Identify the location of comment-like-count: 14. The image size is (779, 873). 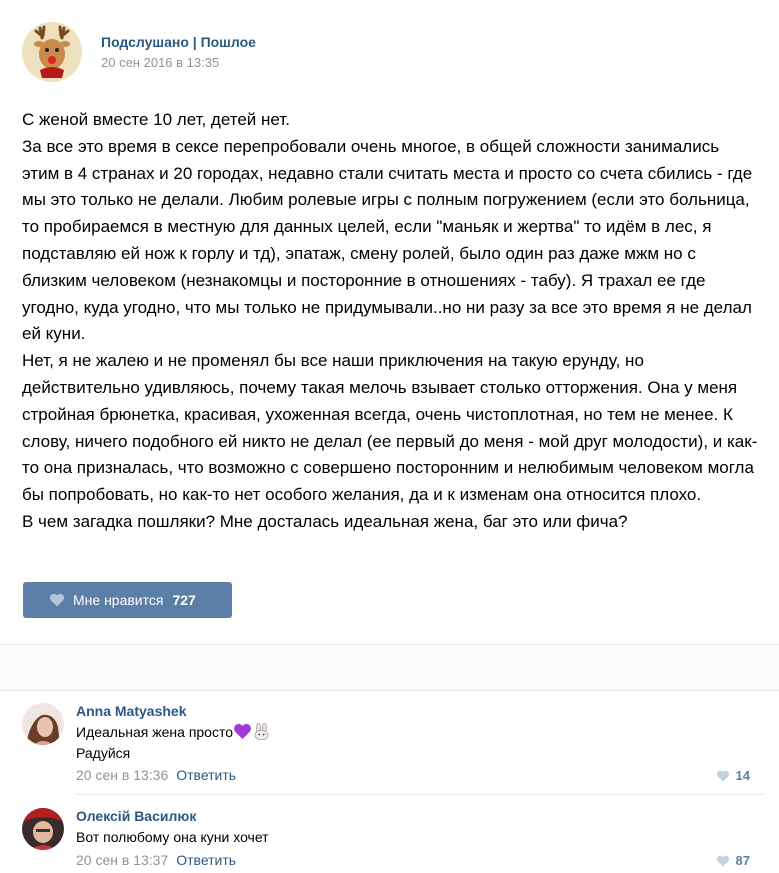
(742, 775).